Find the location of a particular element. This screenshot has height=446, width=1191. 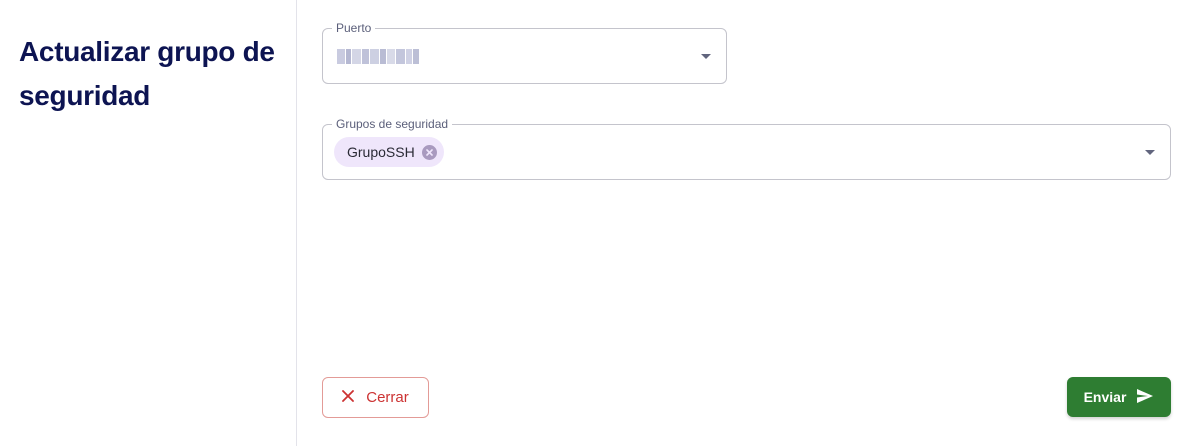

security-groups-label: Grupos de seguridad is located at coordinates (392, 124).